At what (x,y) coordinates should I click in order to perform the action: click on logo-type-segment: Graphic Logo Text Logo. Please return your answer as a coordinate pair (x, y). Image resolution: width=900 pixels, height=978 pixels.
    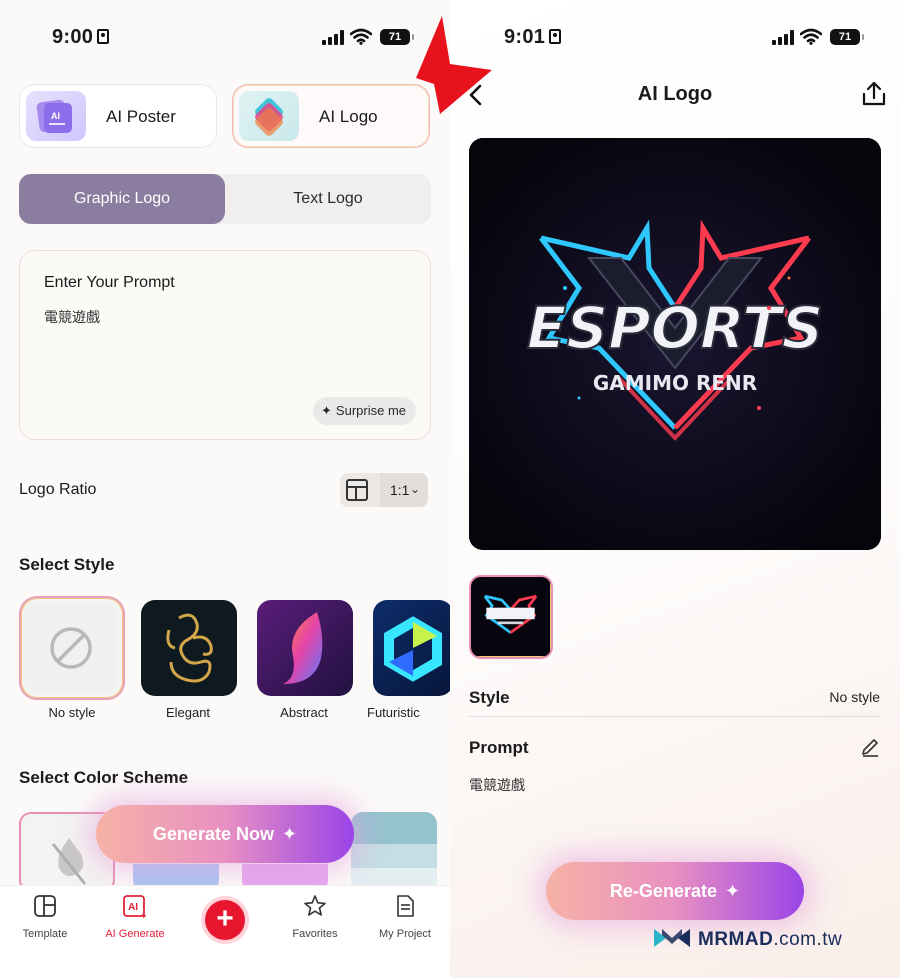
    Looking at the image, I should click on (225, 199).